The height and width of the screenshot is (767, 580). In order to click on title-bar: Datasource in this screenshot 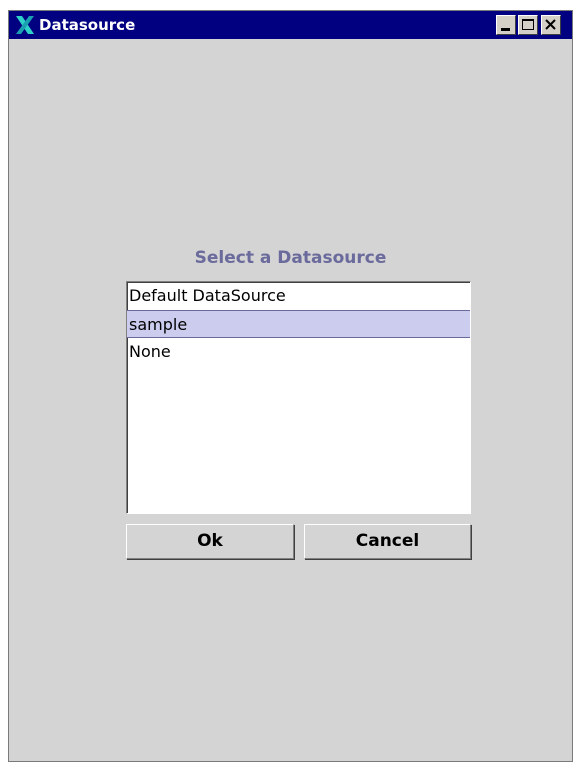, I will do `click(290, 25)`.